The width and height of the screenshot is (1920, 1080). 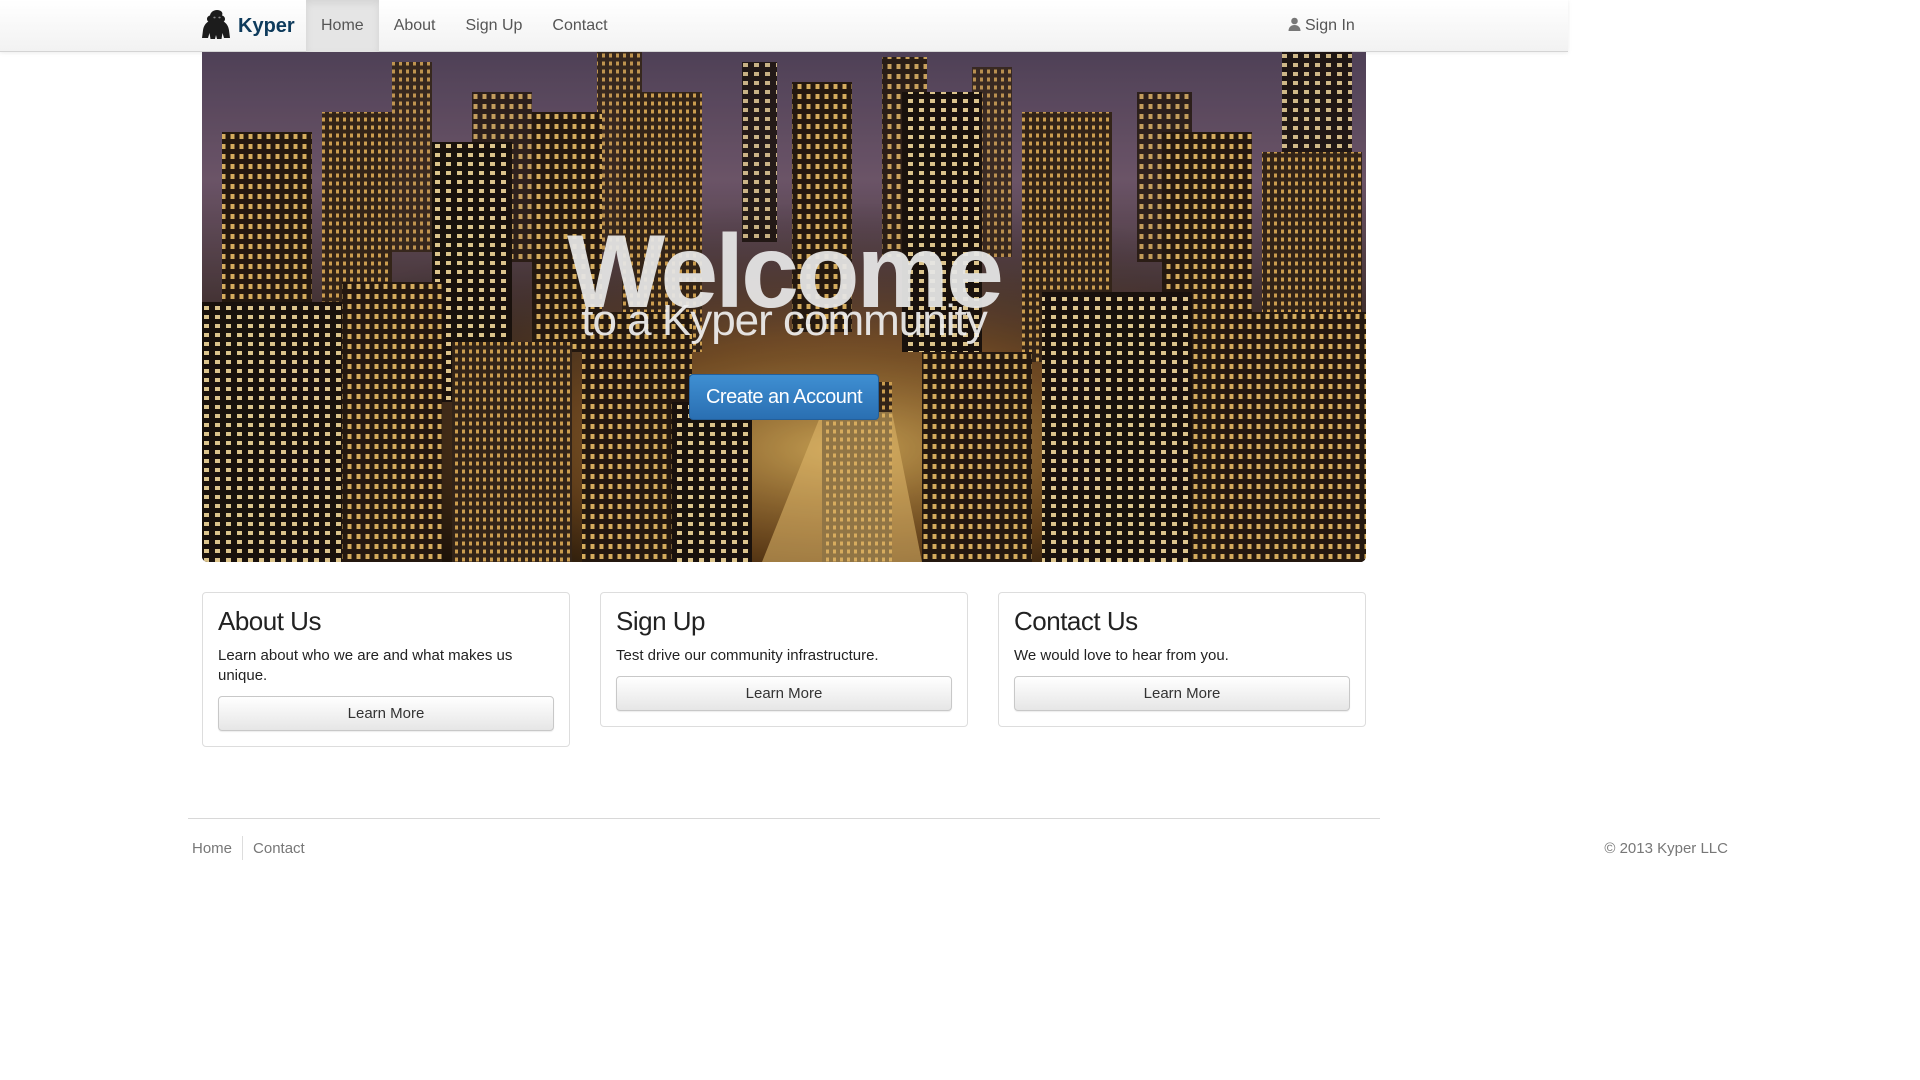 I want to click on card-title: Sign Up, so click(x=661, y=621).